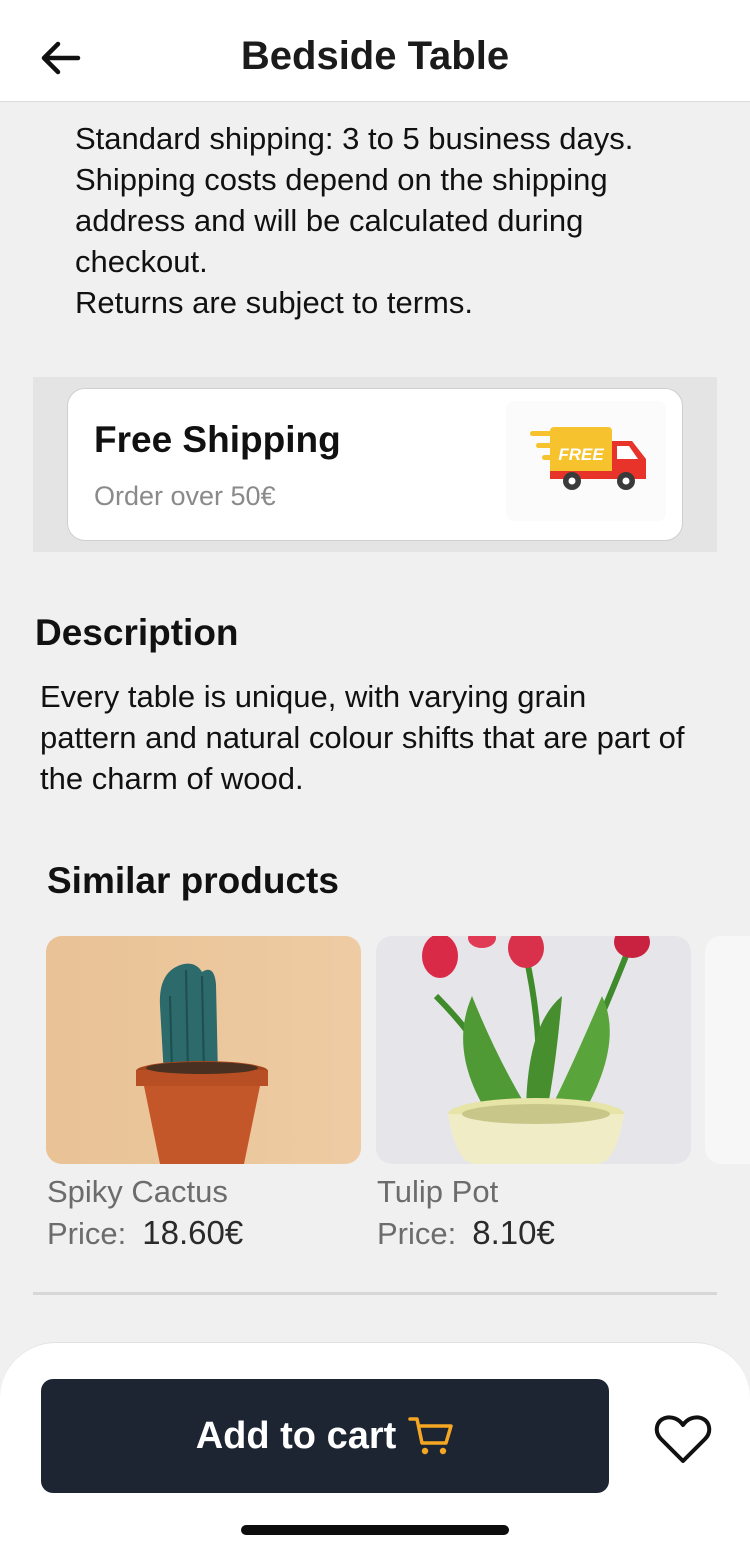 Image resolution: width=750 pixels, height=1550 pixels. What do you see at coordinates (217, 439) in the screenshot?
I see `promo-title: Free Shipping` at bounding box center [217, 439].